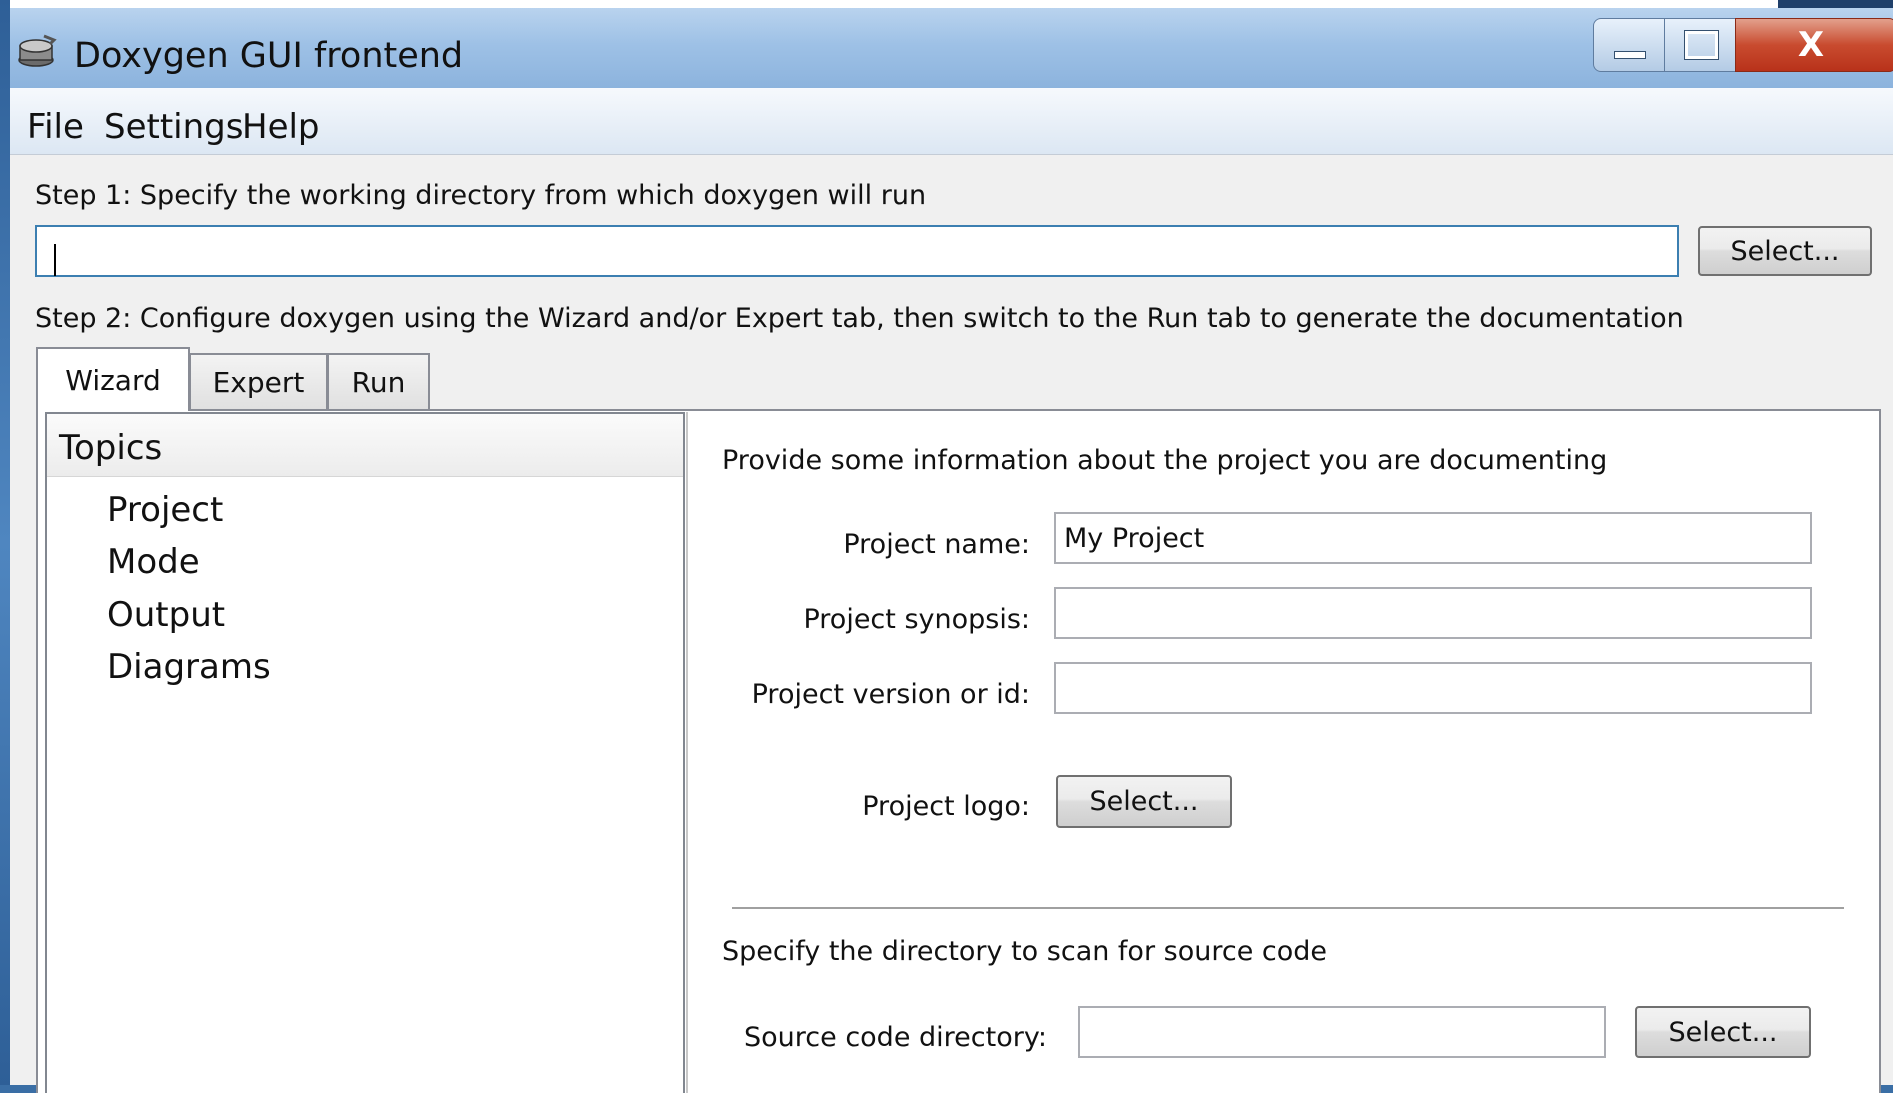  I want to click on menu-file: File, so click(55, 127).